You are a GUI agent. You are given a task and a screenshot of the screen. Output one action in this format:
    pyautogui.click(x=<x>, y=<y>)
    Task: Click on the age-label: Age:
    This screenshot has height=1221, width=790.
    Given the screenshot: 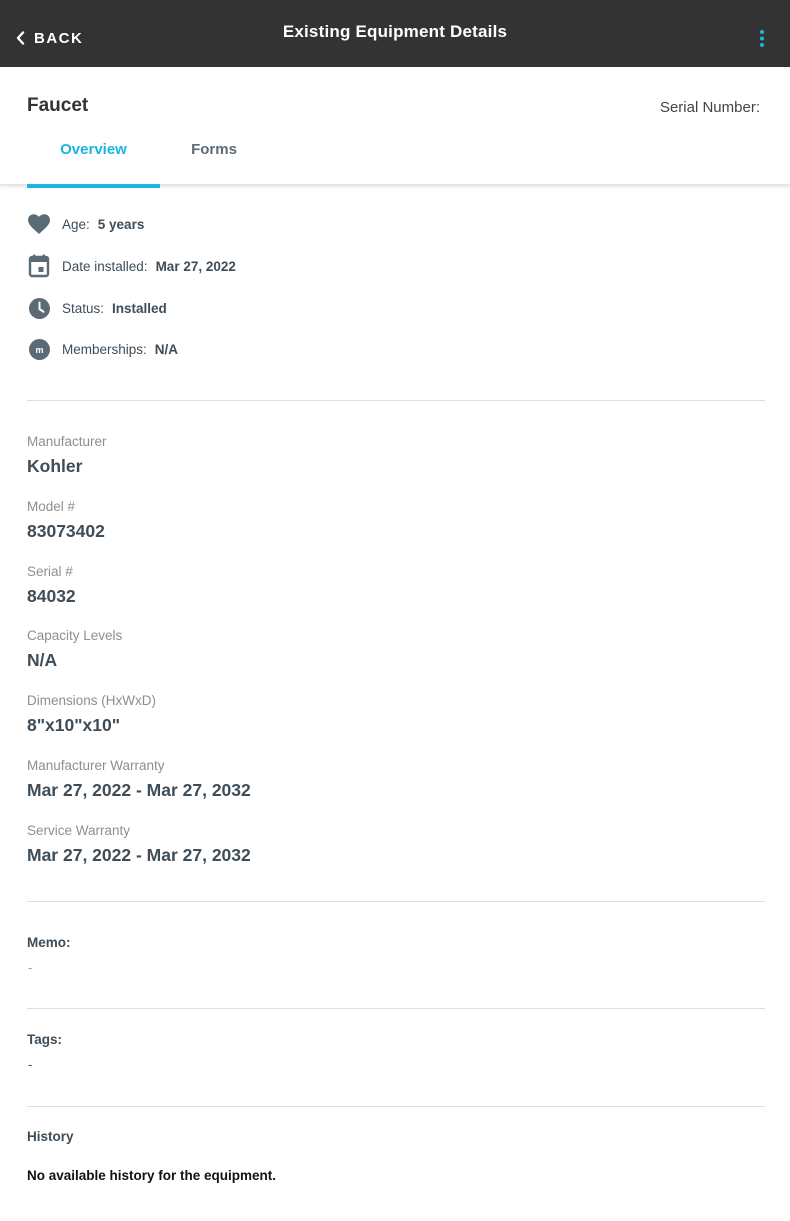 What is the action you would take?
    pyautogui.click(x=76, y=224)
    